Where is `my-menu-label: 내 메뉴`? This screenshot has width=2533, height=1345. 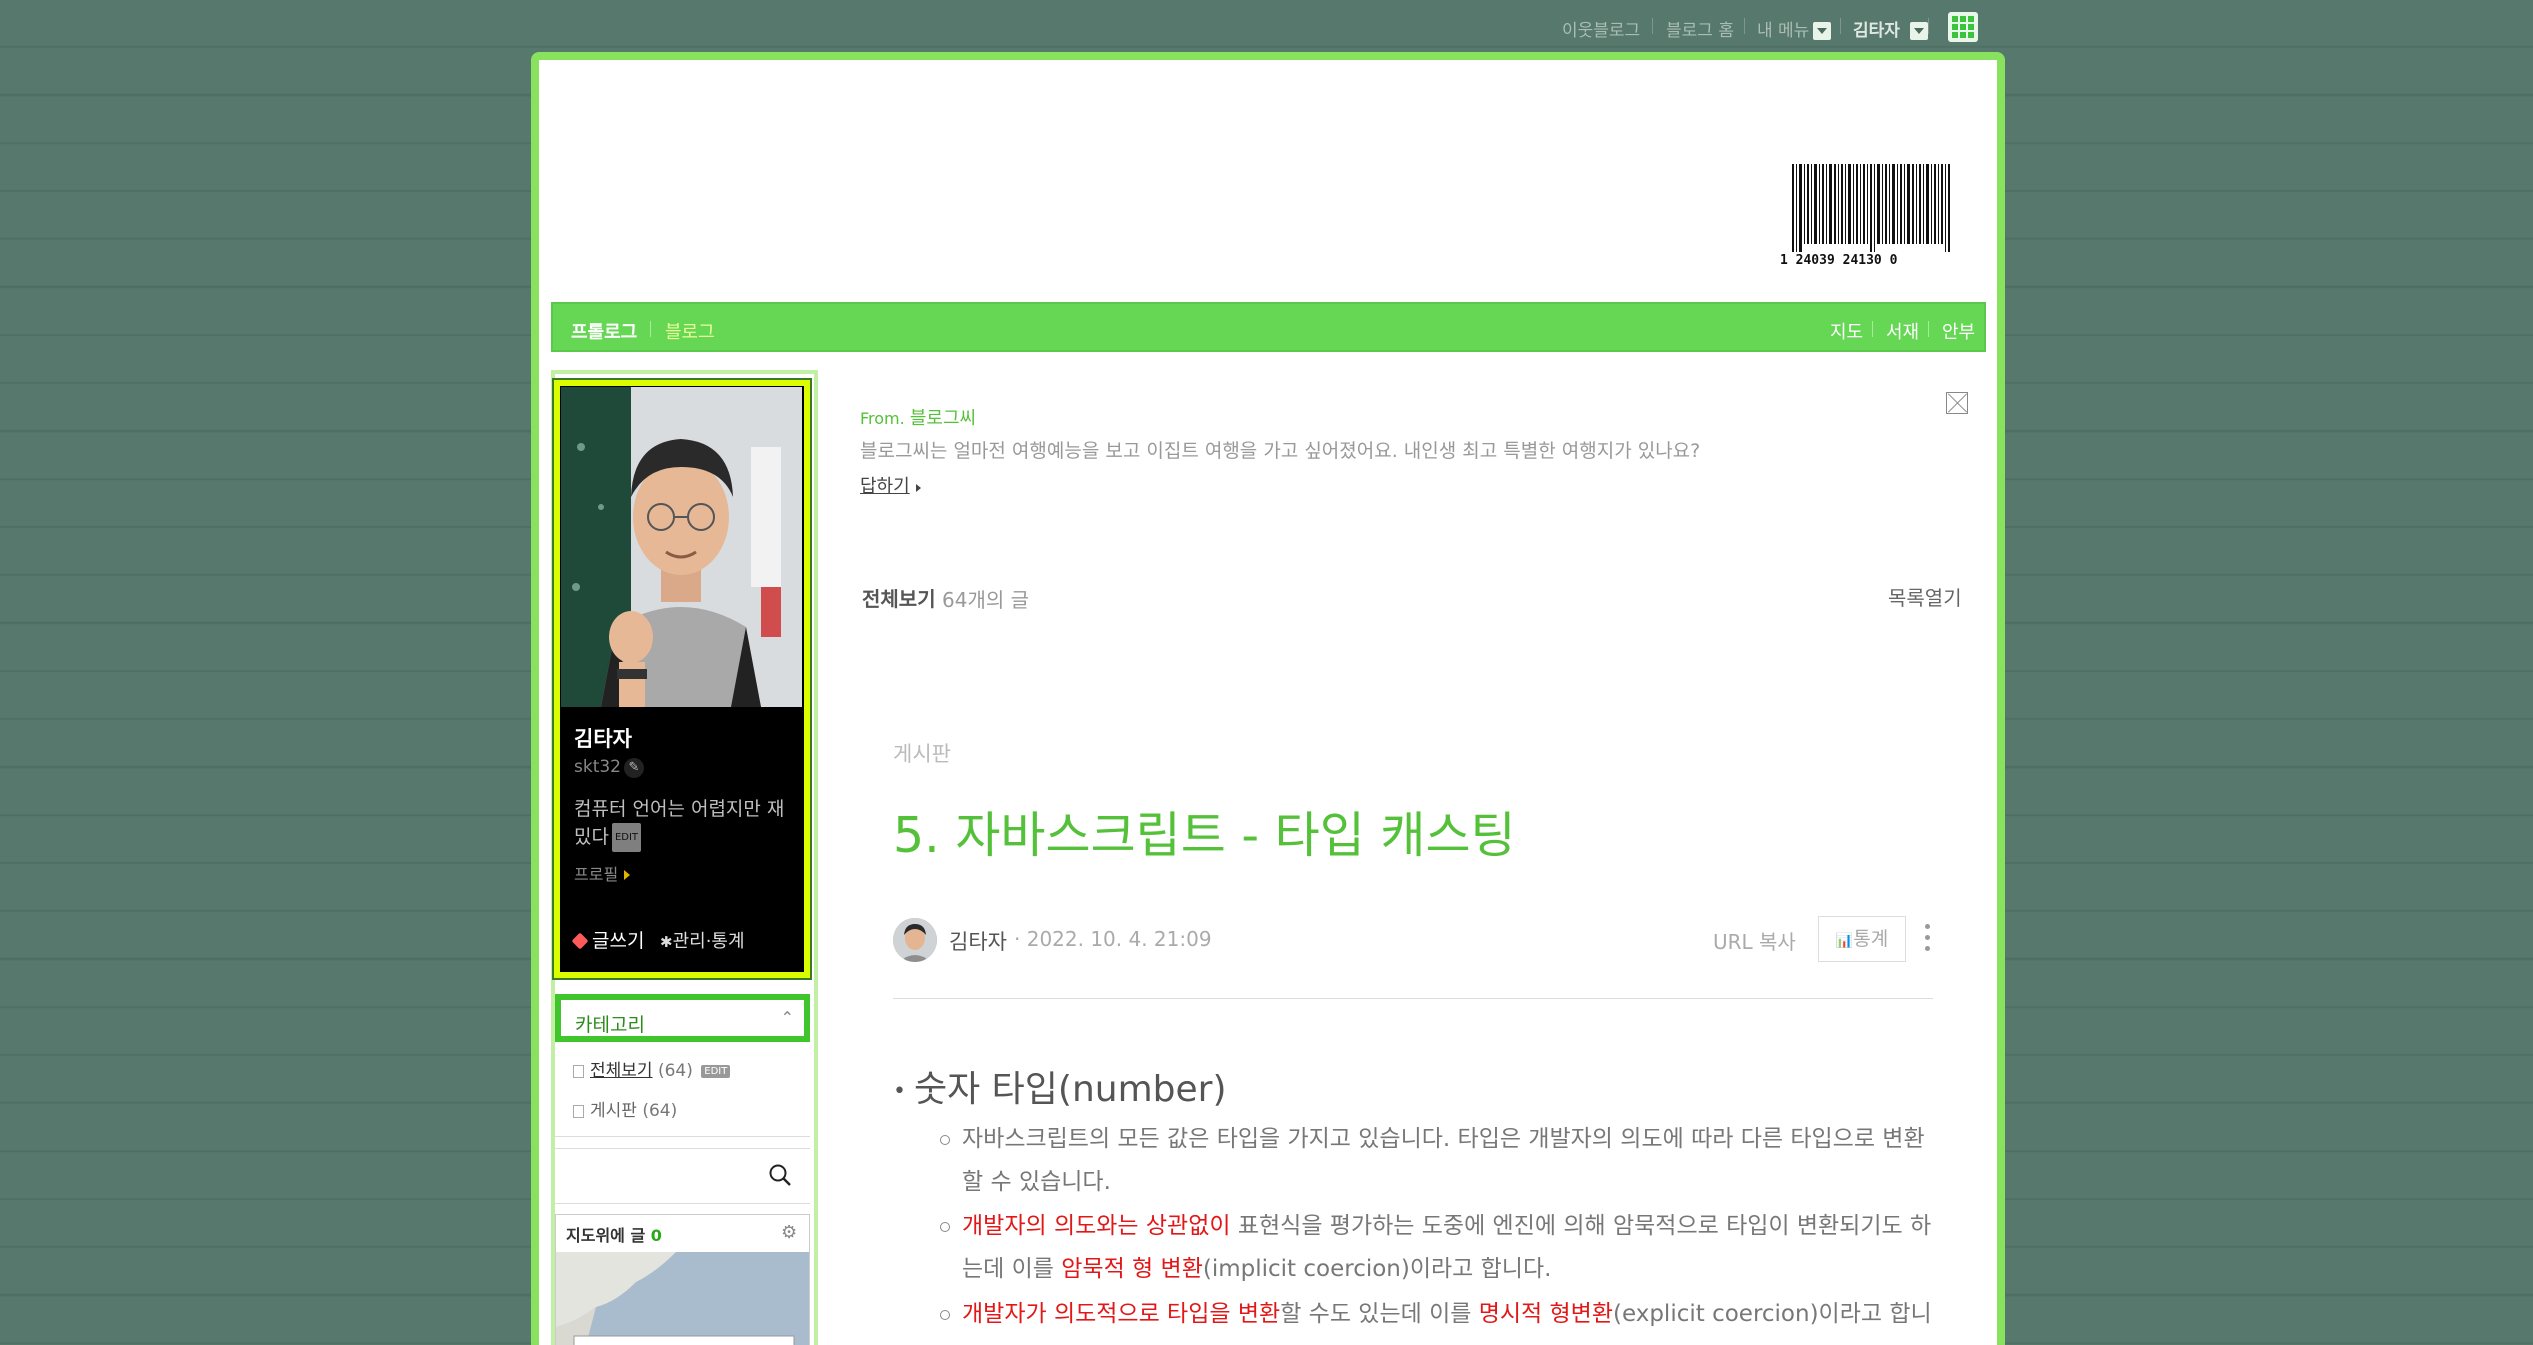 my-menu-label: 내 메뉴 is located at coordinates (1783, 31).